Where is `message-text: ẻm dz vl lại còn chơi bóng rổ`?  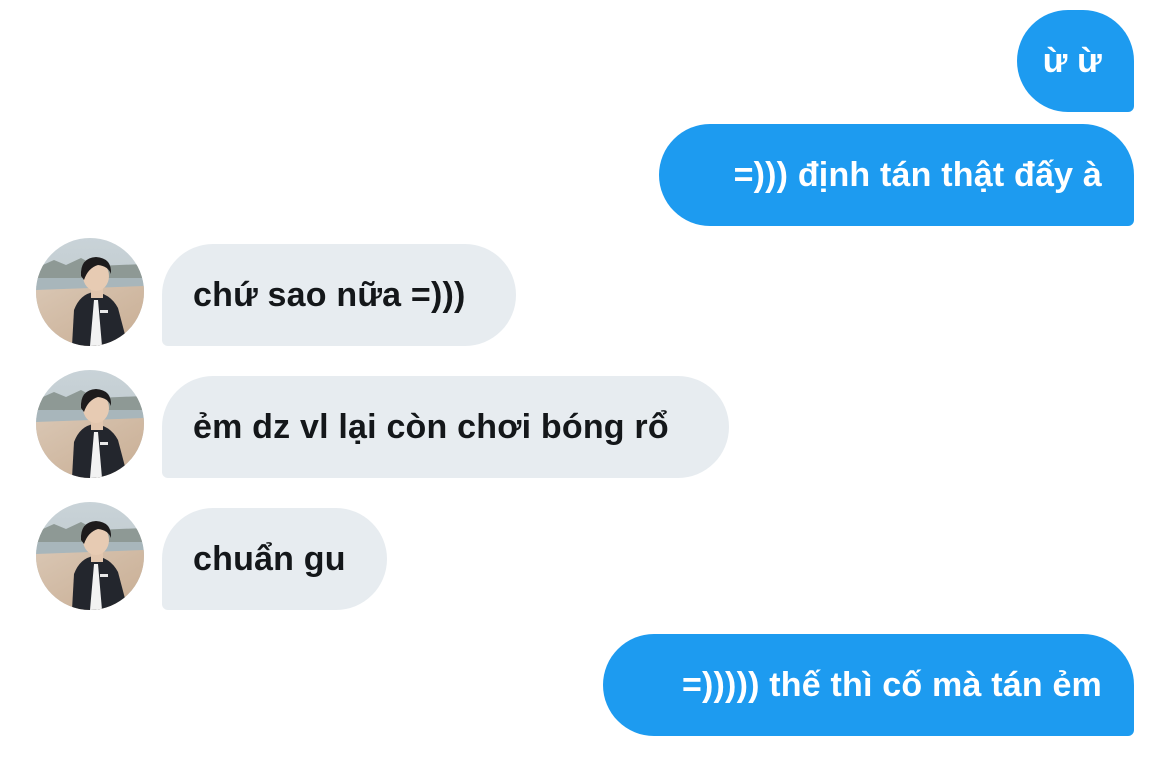 message-text: ẻm dz vl lại còn chơi bóng rổ is located at coordinates (431, 426).